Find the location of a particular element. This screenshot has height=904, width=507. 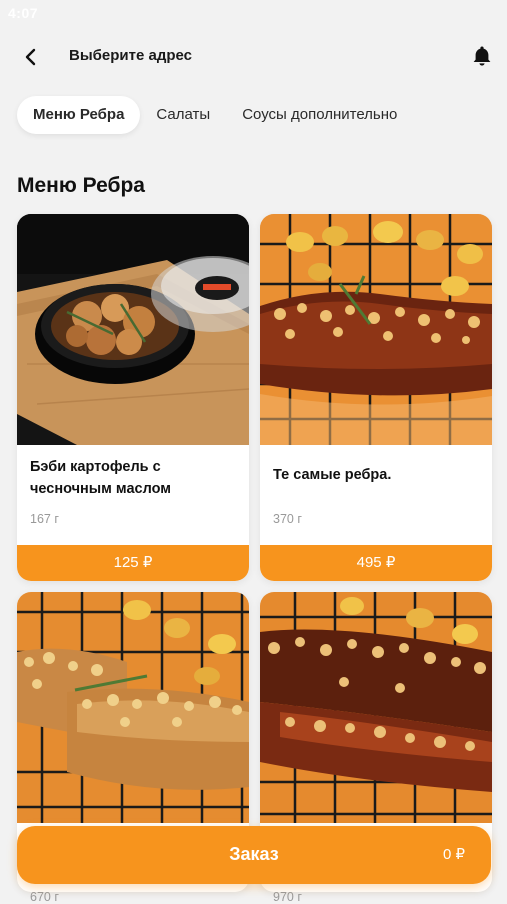

add-to-cart-button: 125 ₽ is located at coordinates (133, 563).